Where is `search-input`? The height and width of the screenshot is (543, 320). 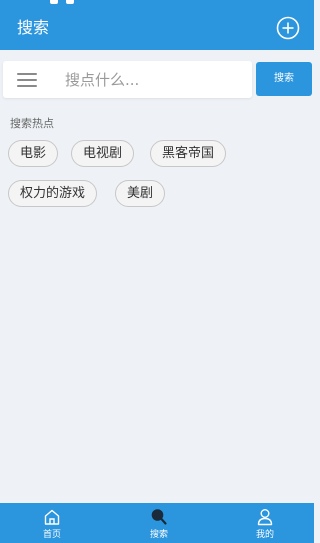 search-input is located at coordinates (153, 80).